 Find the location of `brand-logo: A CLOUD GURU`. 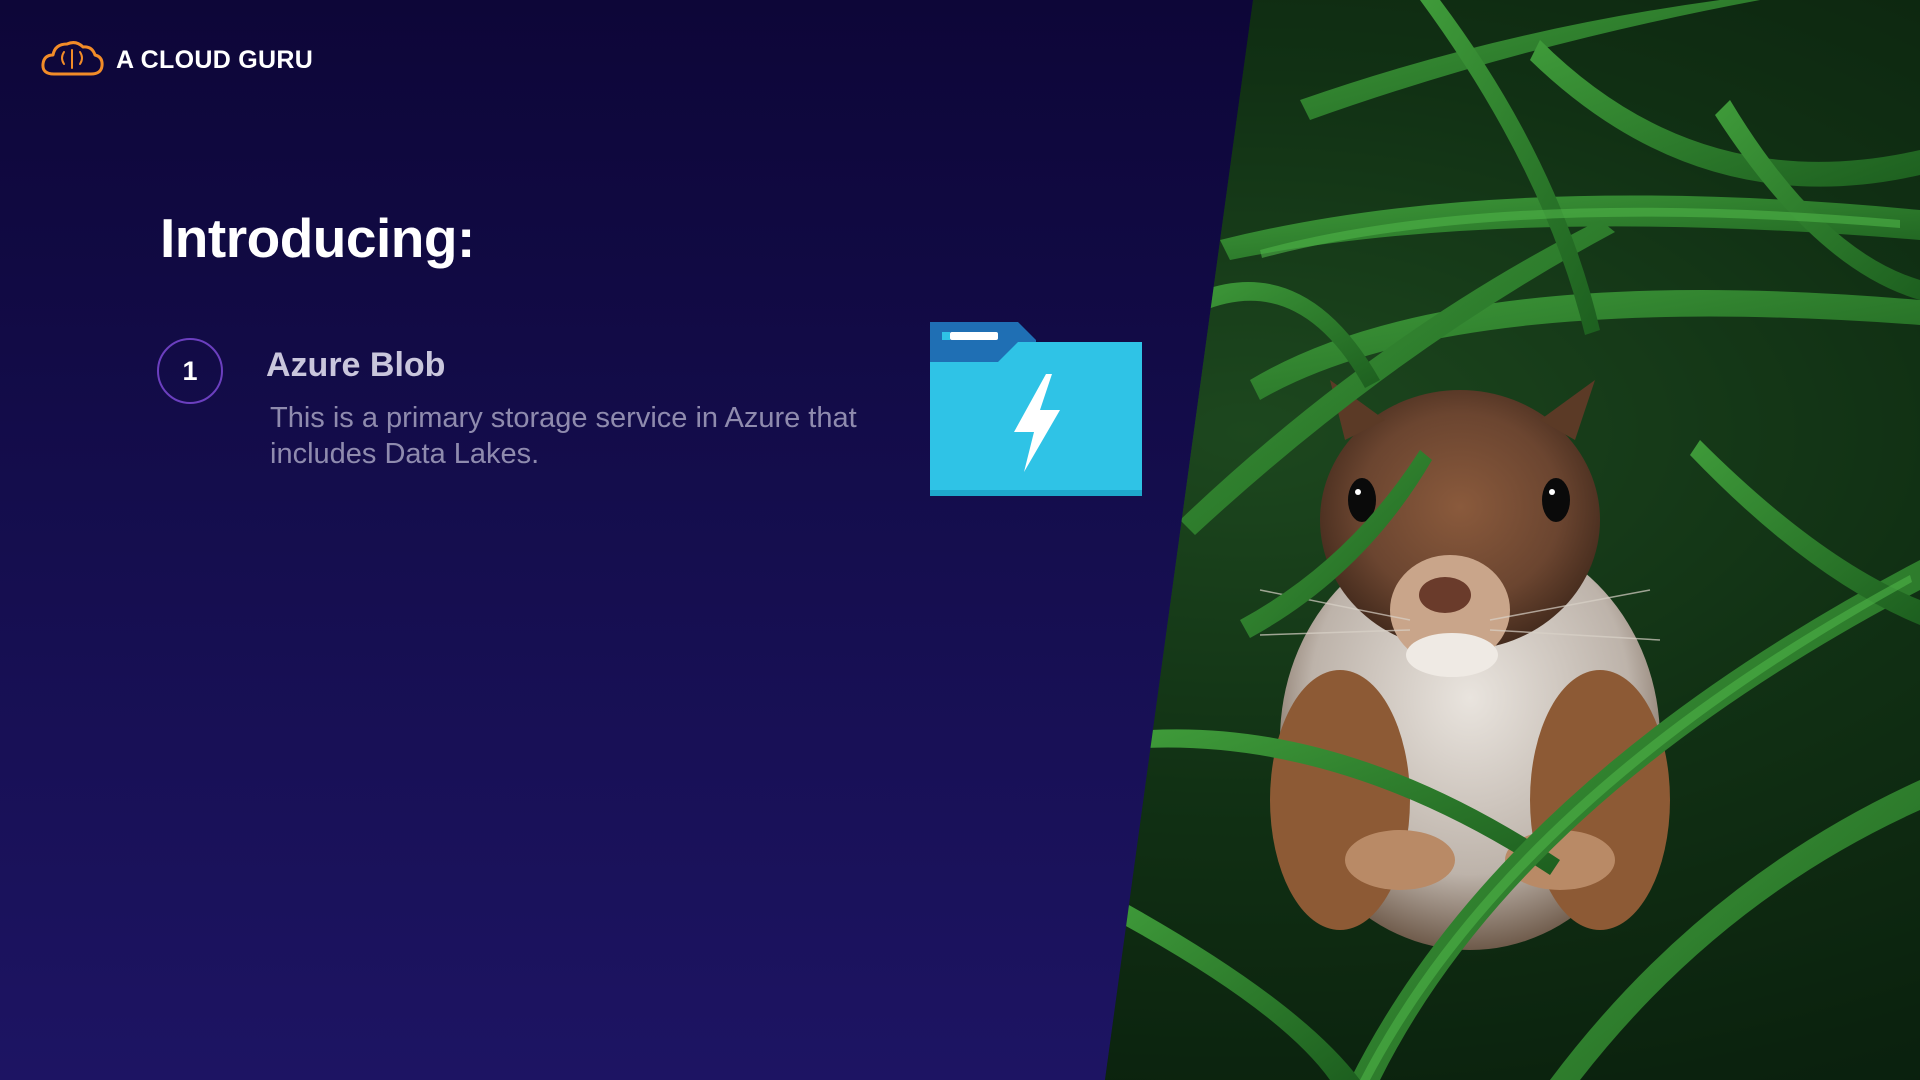

brand-logo: A CLOUD GURU is located at coordinates (176, 60).